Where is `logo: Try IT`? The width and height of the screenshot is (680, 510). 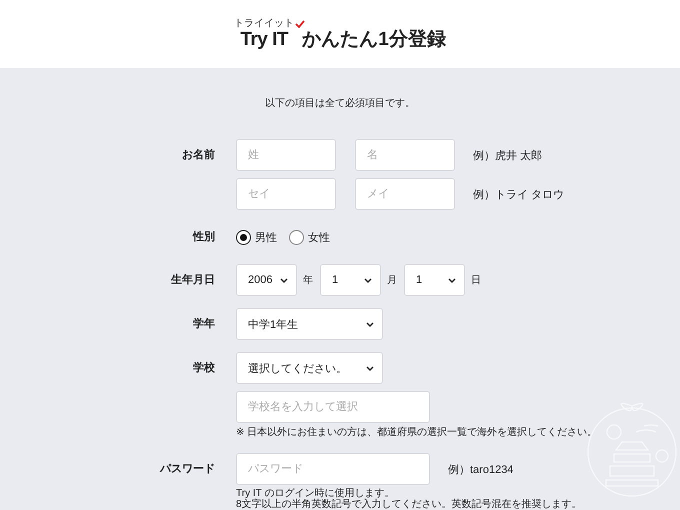
logo: Try IT is located at coordinates (264, 39).